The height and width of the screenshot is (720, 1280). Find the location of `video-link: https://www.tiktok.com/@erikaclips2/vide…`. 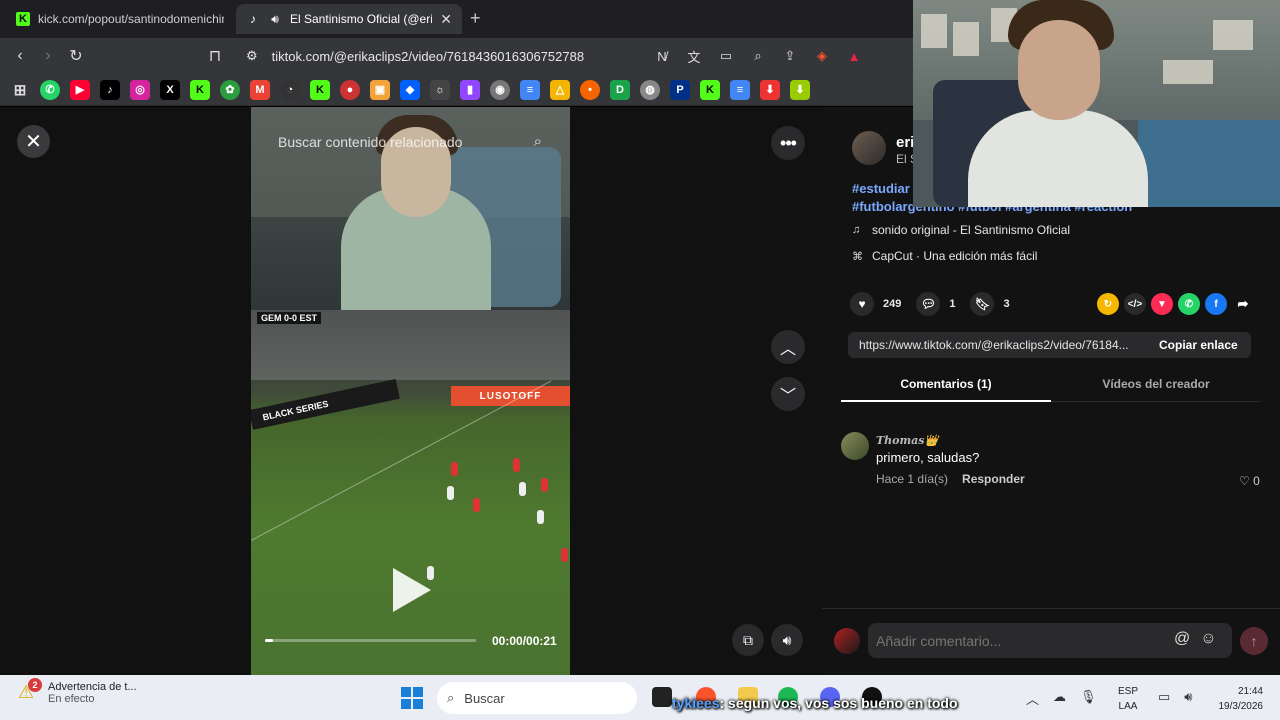

video-link: https://www.tiktok.com/@erikaclips2/vide… is located at coordinates (995, 345).